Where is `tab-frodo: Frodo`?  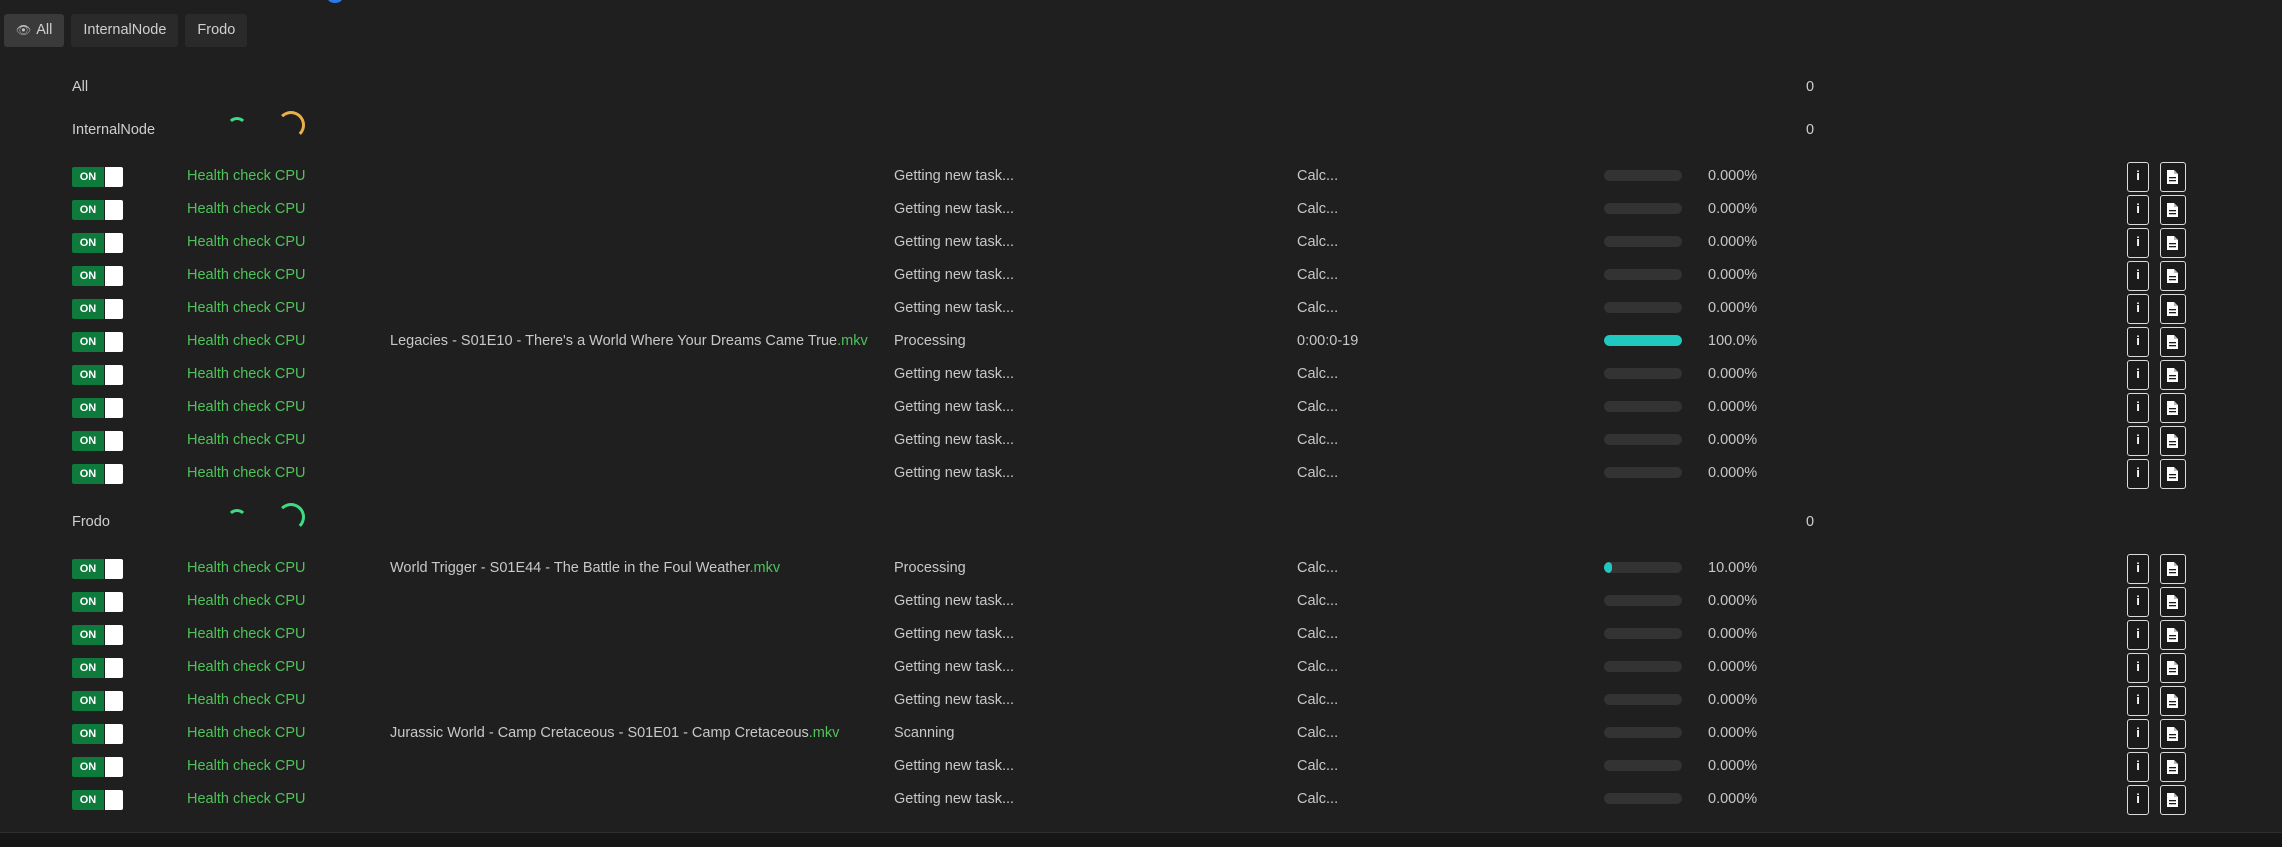 tab-frodo: Frodo is located at coordinates (216, 30).